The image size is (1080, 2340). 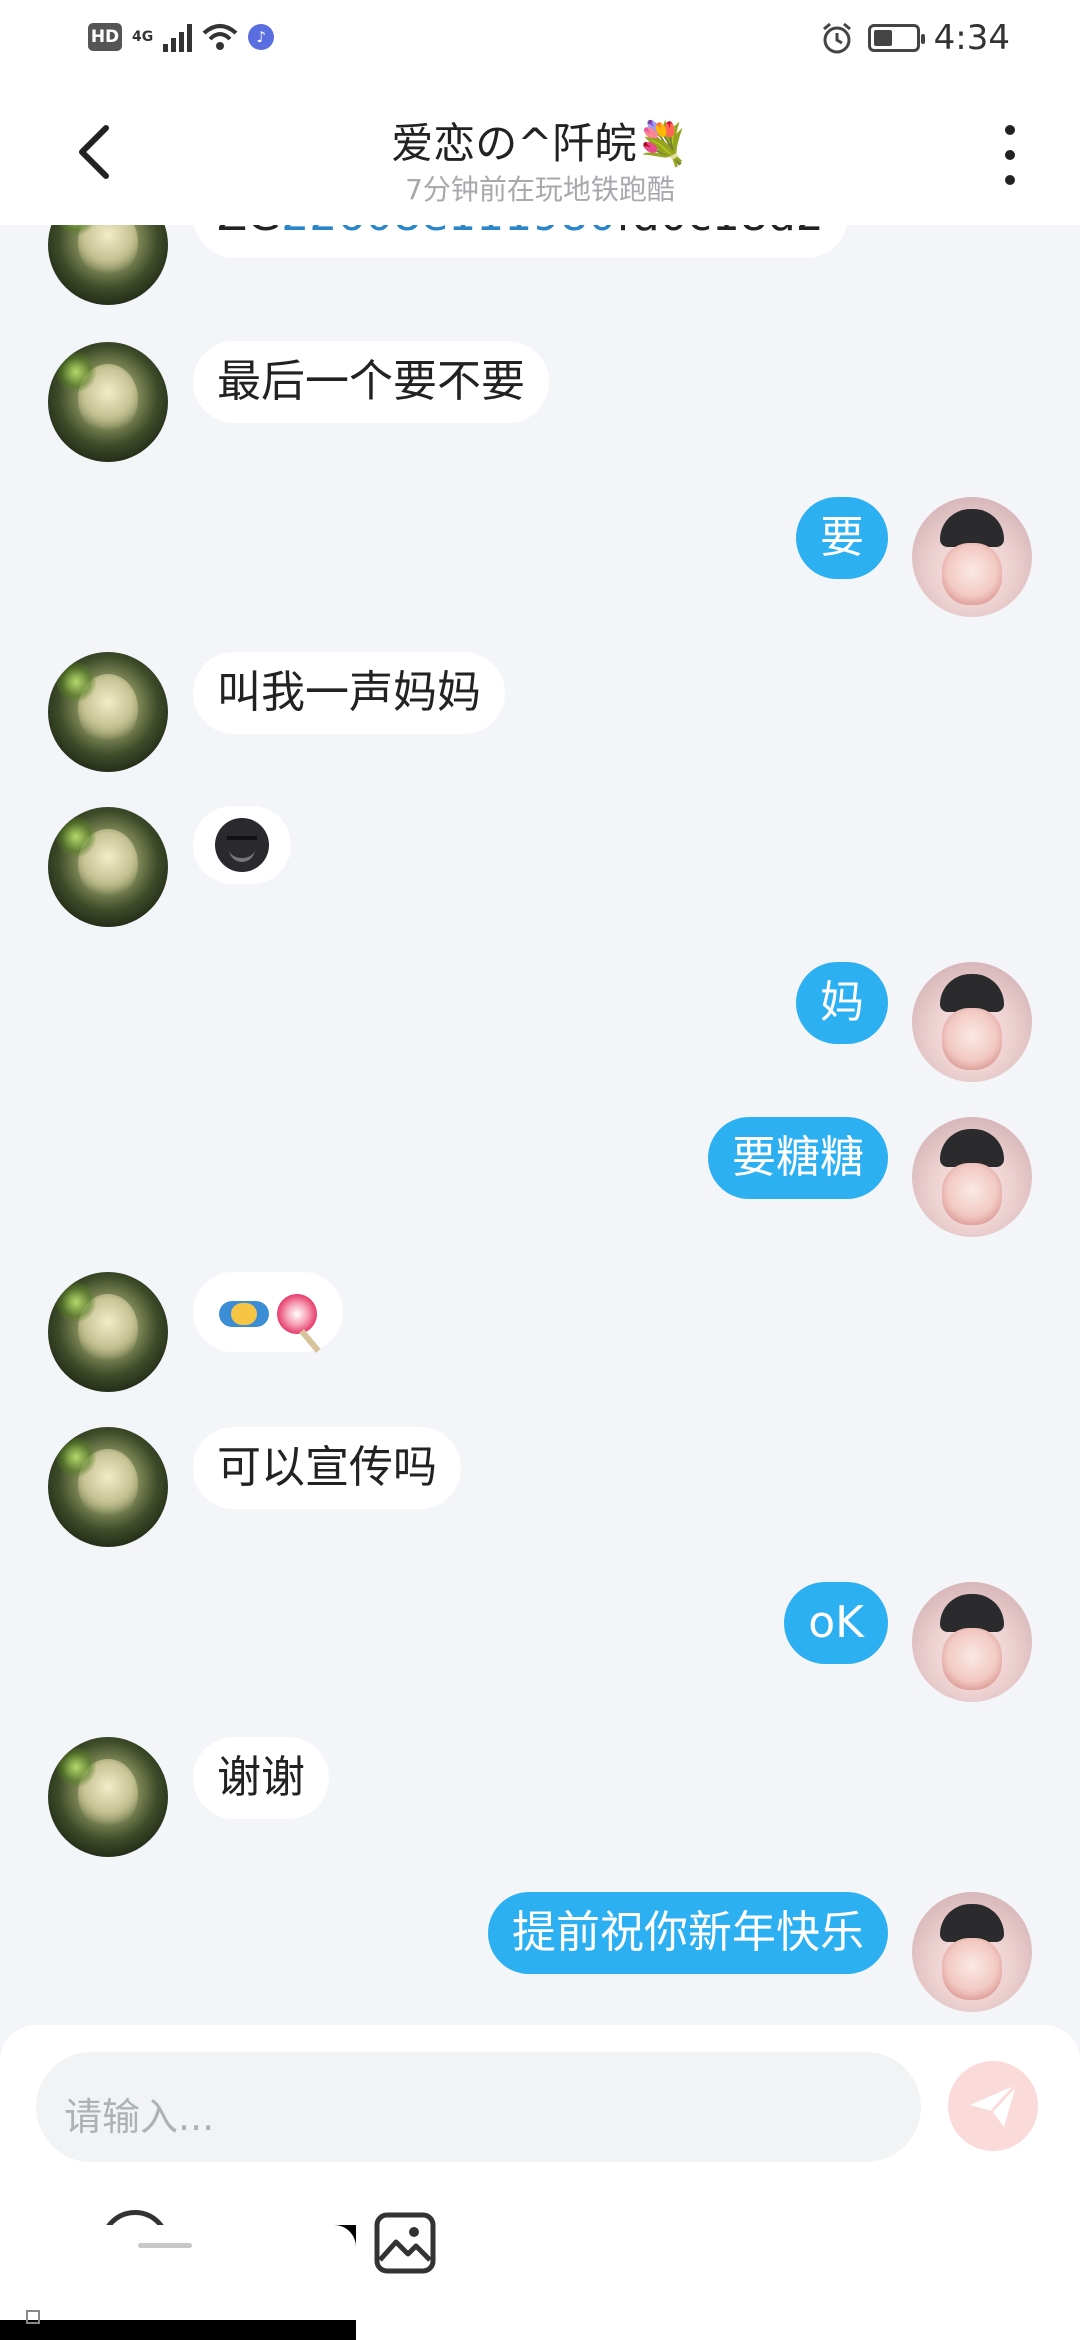 I want to click on message-text: 要, so click(x=842, y=537).